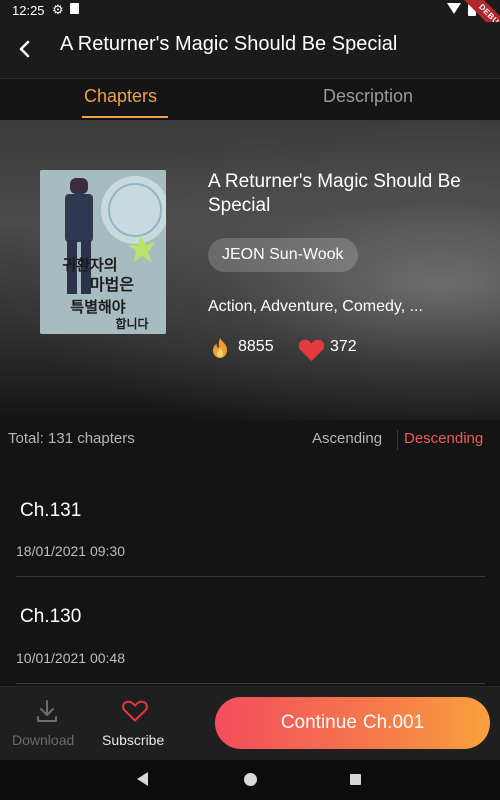 This screenshot has height=800, width=500. Describe the element at coordinates (368, 96) in the screenshot. I see `tab-description: Description` at that location.